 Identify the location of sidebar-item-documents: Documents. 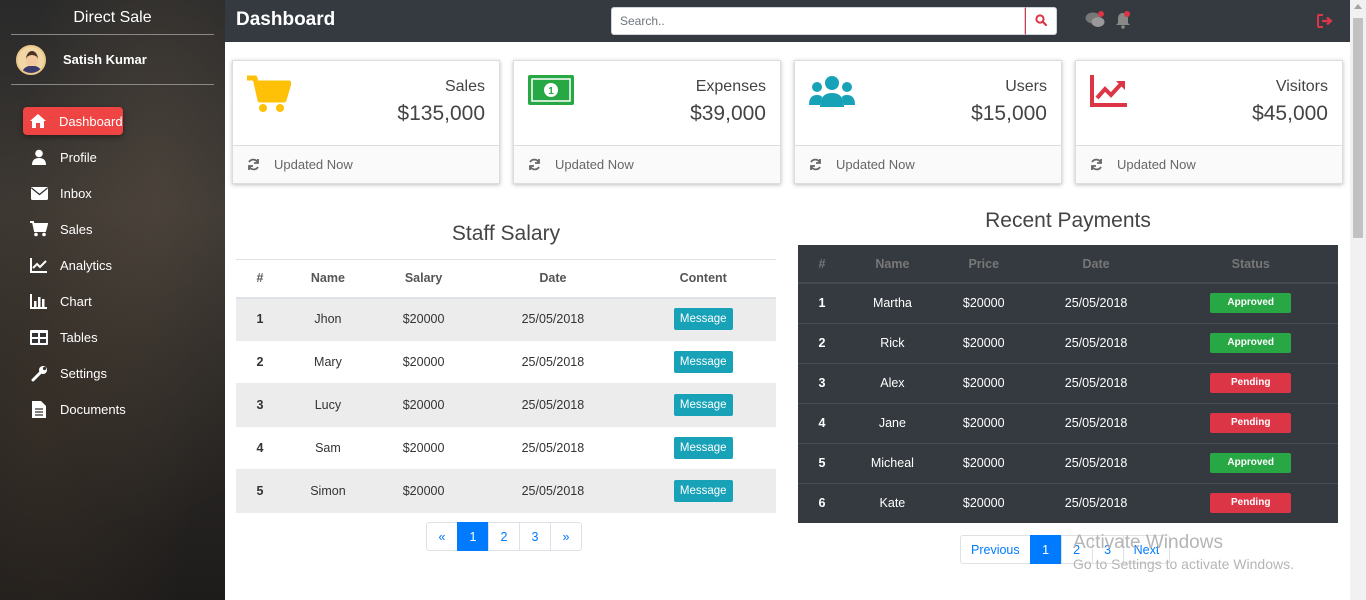
(112, 409).